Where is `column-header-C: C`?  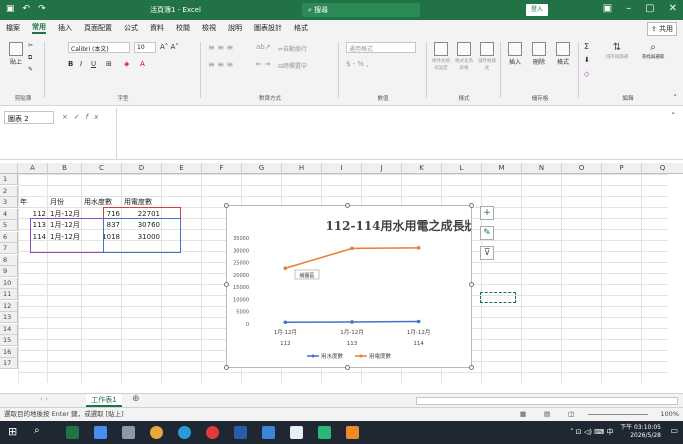
column-header-C: C is located at coordinates (102, 168).